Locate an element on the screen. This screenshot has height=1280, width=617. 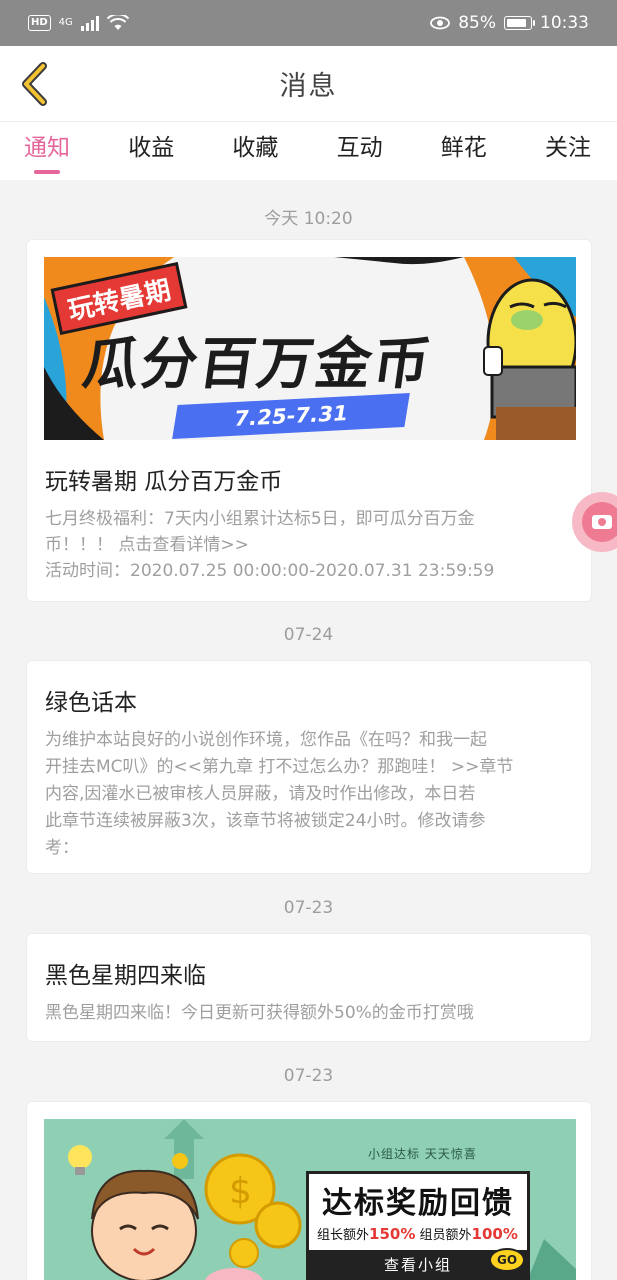
message-card: 黑色星期四来临 黑色星期四来临！今日更新可获得额外50%的金币打赏哦 is located at coordinates (309, 987).